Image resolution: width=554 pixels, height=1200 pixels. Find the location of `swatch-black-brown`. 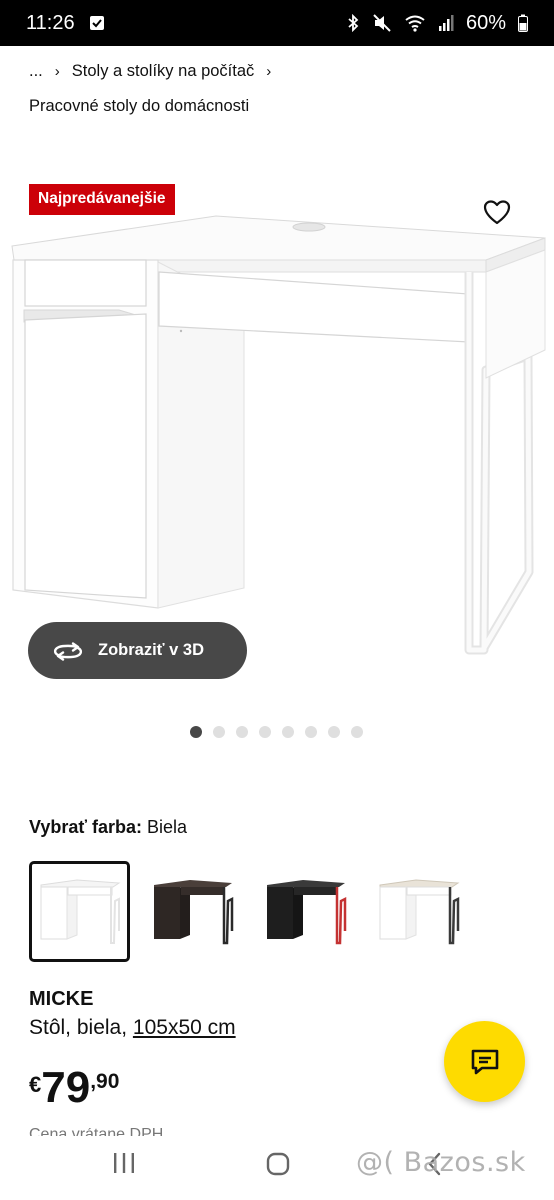

swatch-black-brown is located at coordinates (192, 911).